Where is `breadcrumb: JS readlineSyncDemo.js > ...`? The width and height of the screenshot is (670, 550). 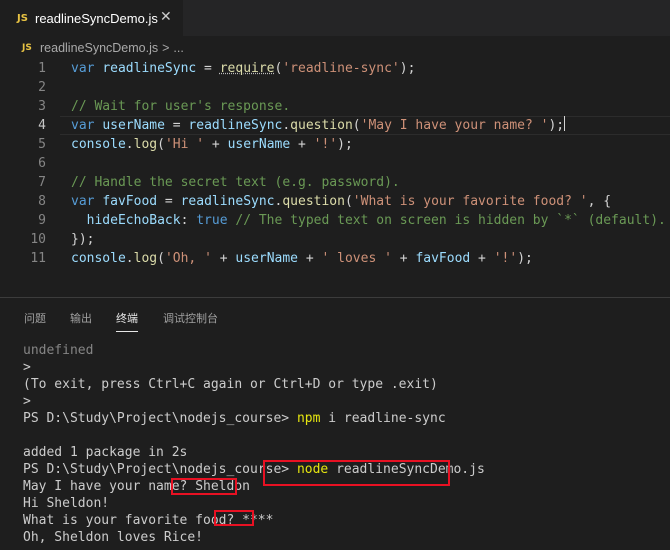
breadcrumb: JS readlineSyncDemo.js > ... is located at coordinates (335, 48).